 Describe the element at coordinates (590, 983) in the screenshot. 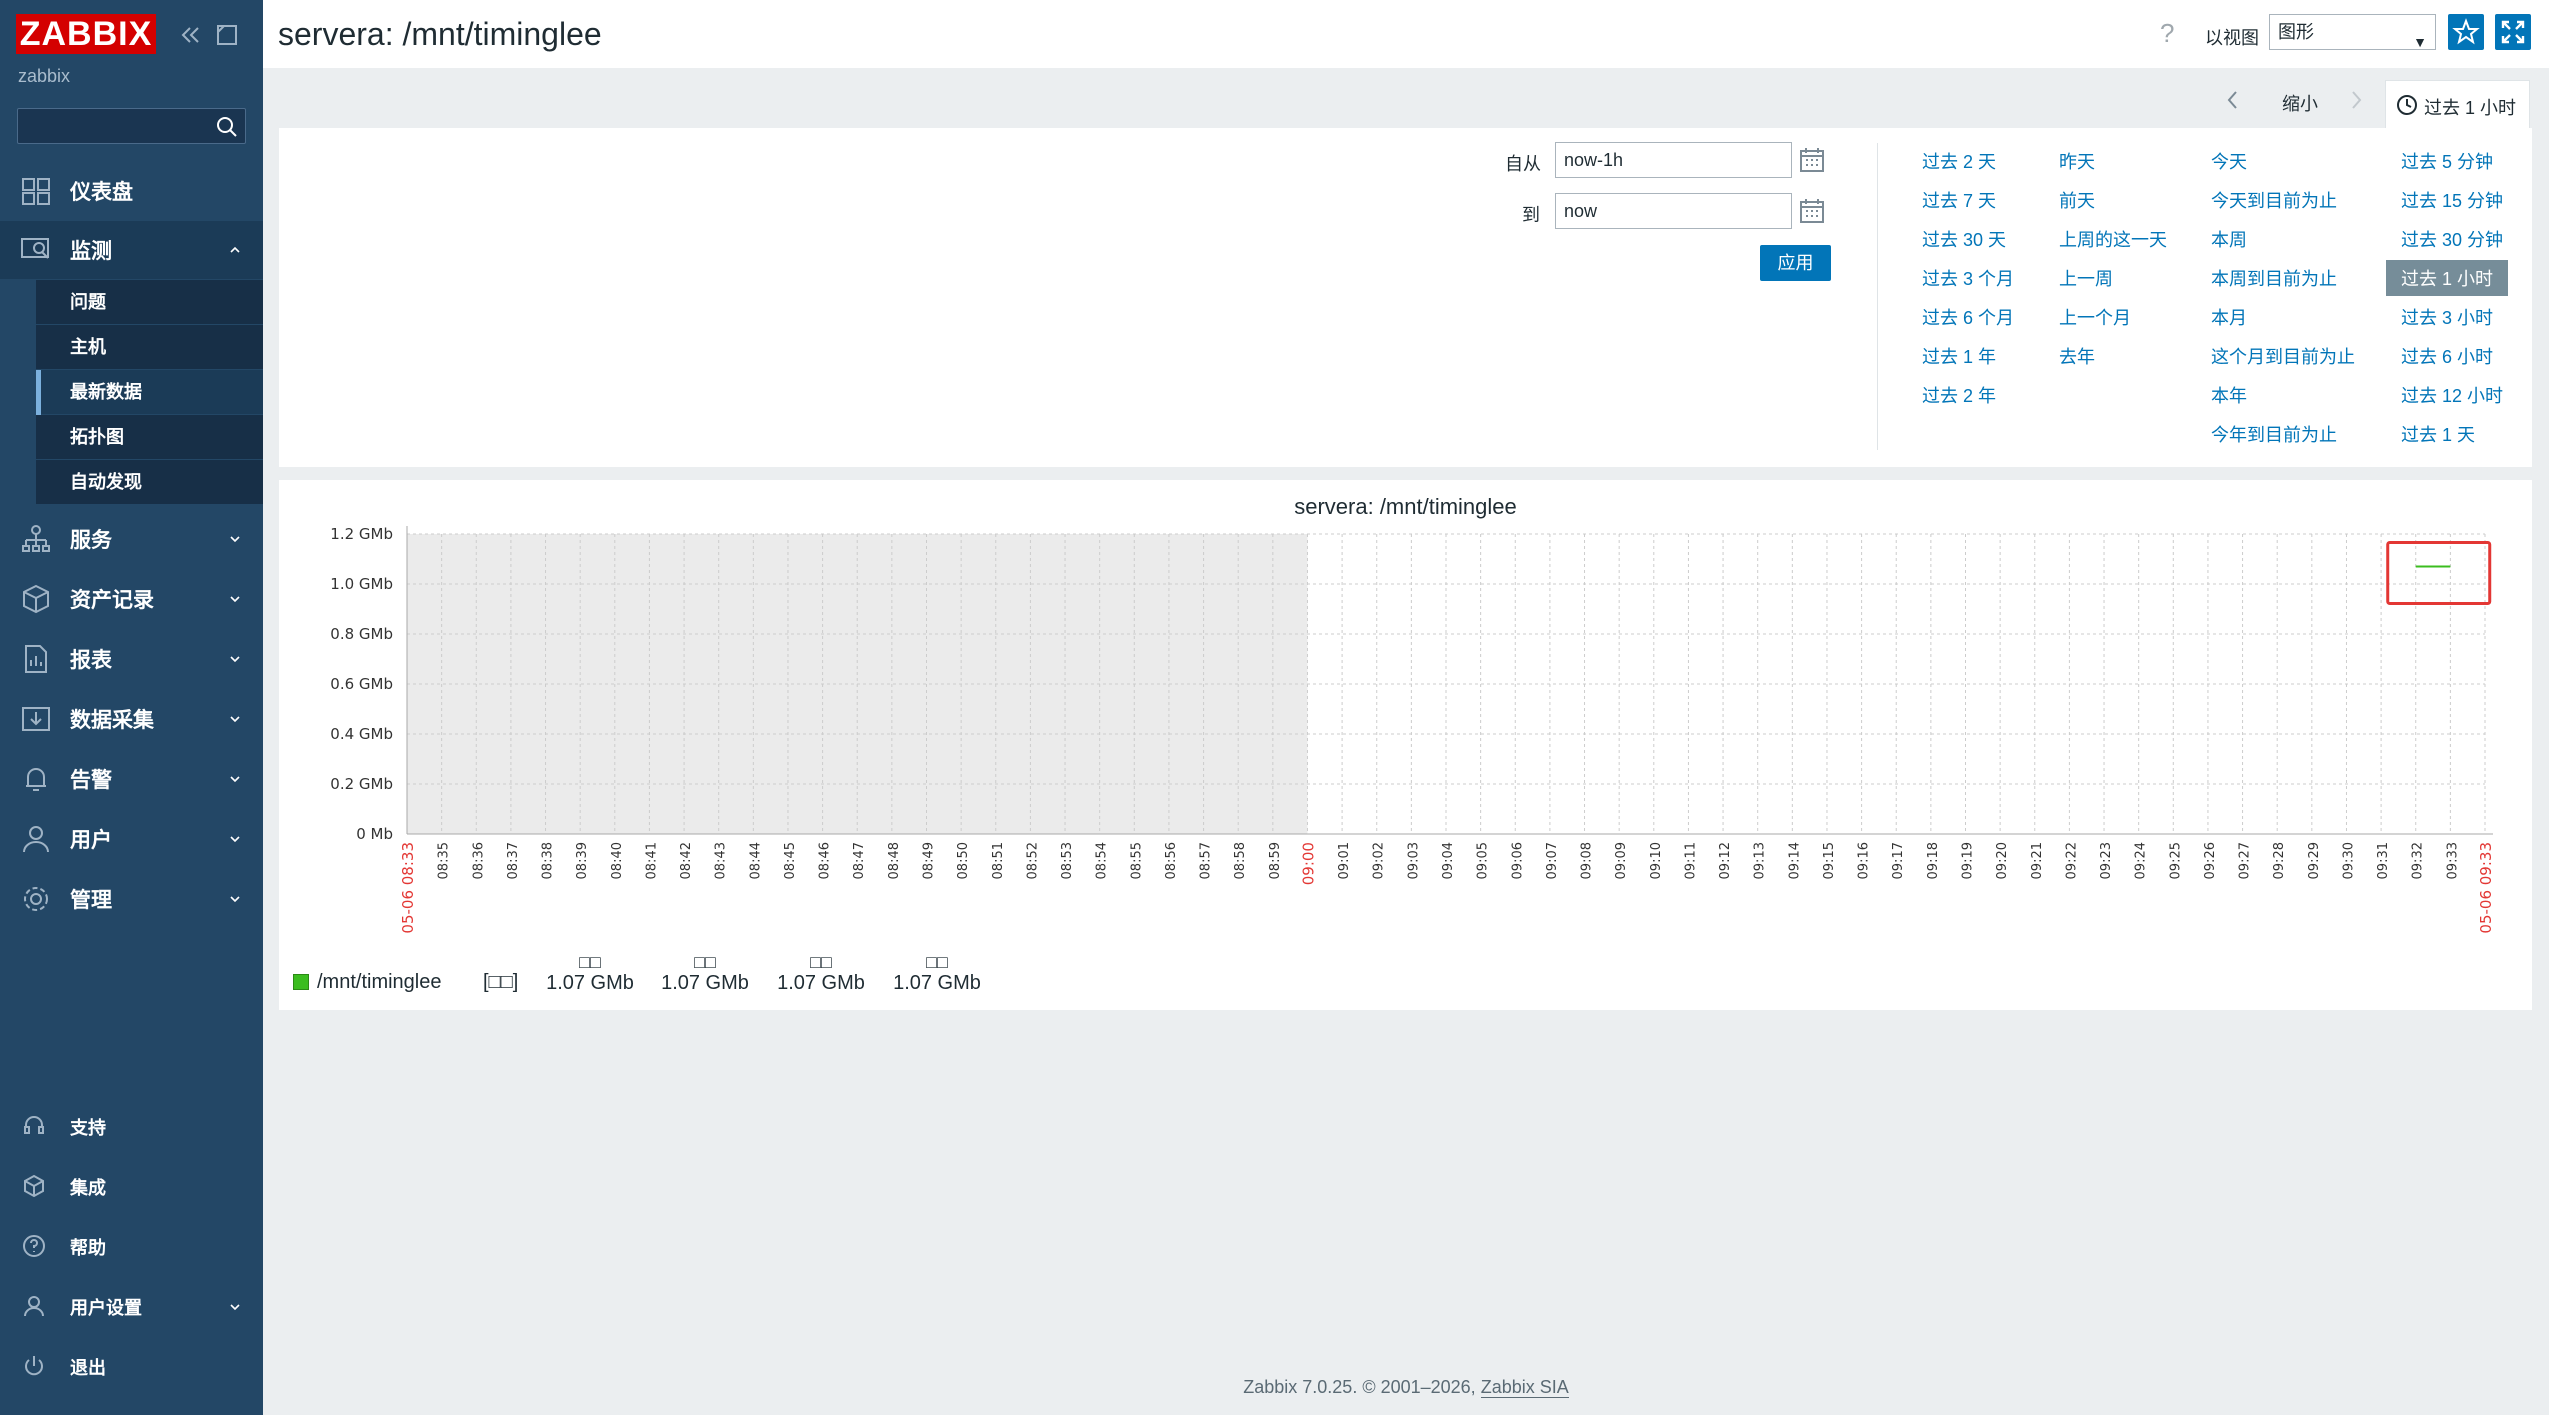

I see `legend-value: 1.07 GMb` at that location.